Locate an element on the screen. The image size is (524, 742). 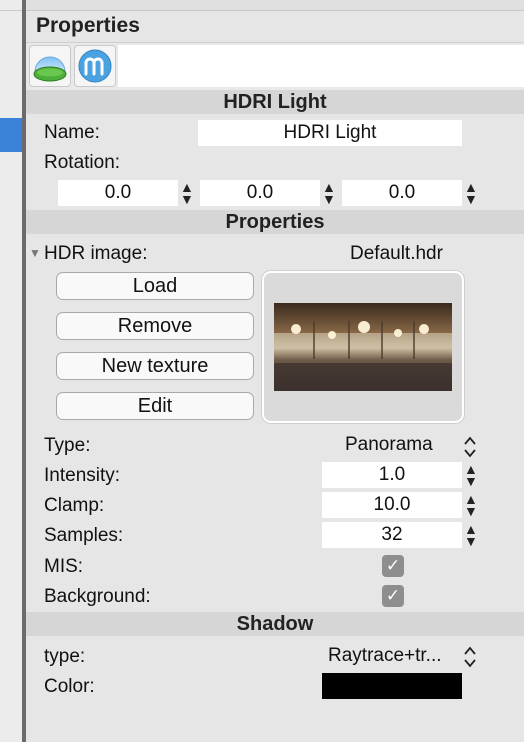
toolbar-empty-area is located at coordinates (321, 66).